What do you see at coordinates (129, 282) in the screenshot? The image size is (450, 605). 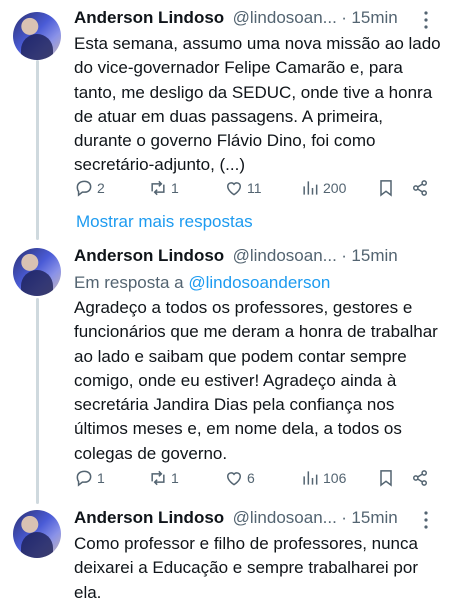 I see `reply-prefix: Em resposta a` at bounding box center [129, 282].